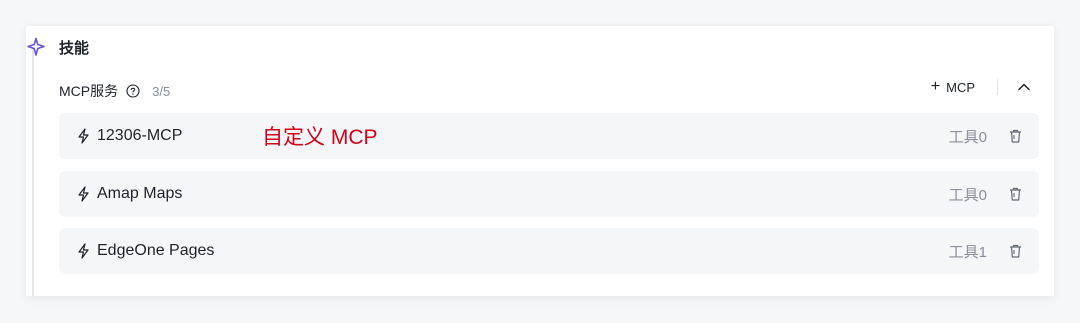 The width and height of the screenshot is (1080, 323). I want to click on mcp-service-title: MCP服务, so click(89, 91).